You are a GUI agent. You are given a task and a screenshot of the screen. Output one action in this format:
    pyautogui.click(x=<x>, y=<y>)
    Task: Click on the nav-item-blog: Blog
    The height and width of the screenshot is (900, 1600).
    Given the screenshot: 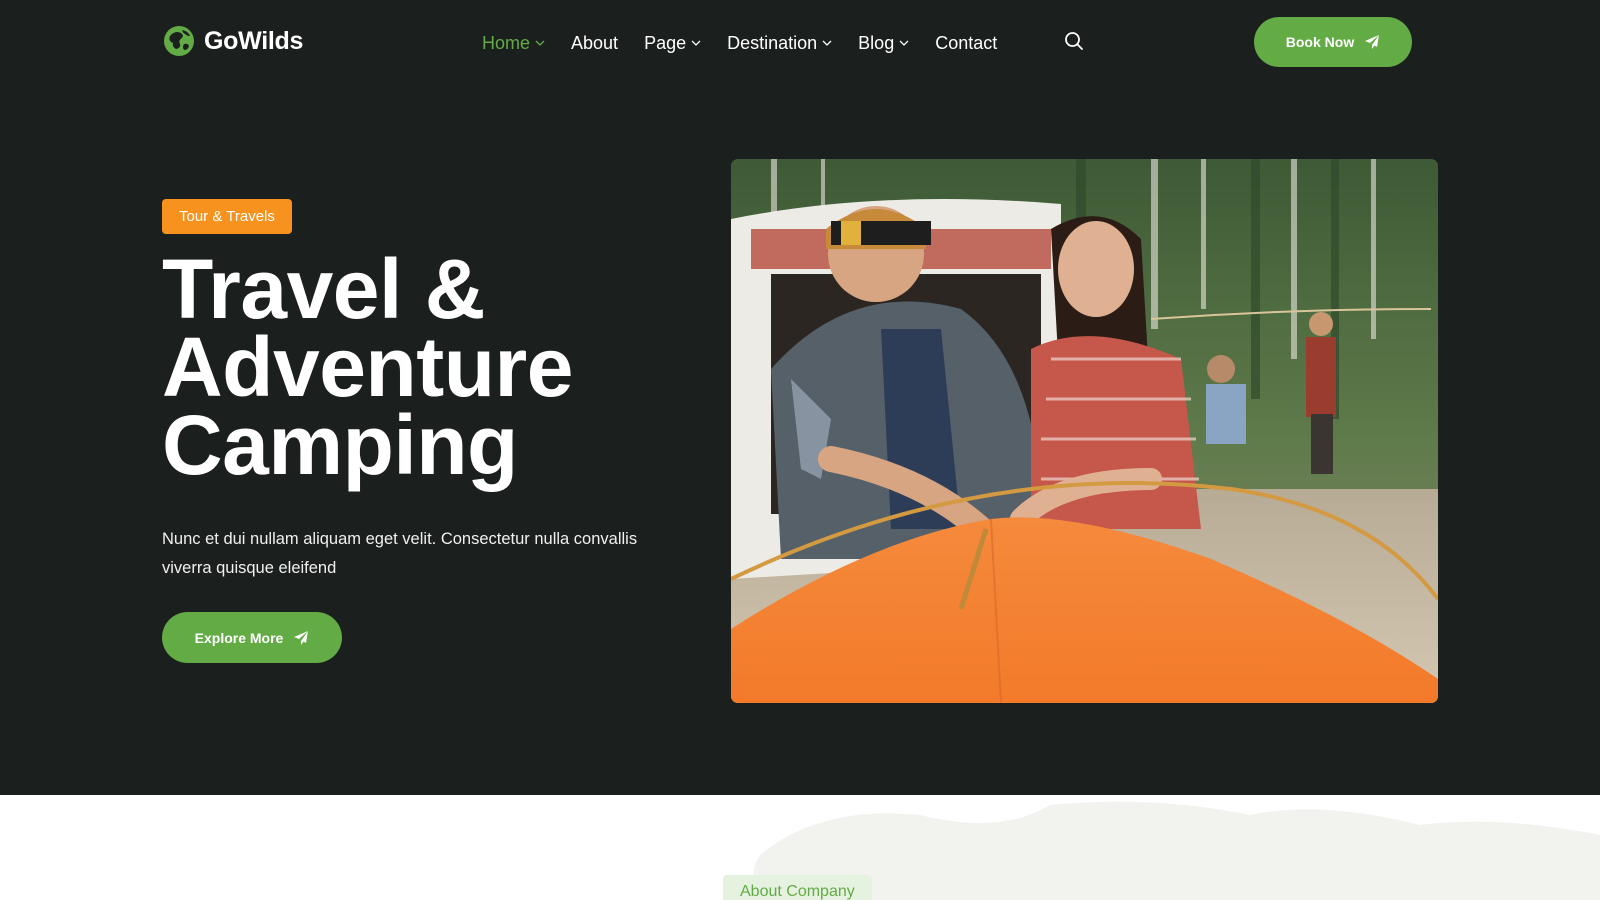 What is the action you would take?
    pyautogui.click(x=883, y=43)
    